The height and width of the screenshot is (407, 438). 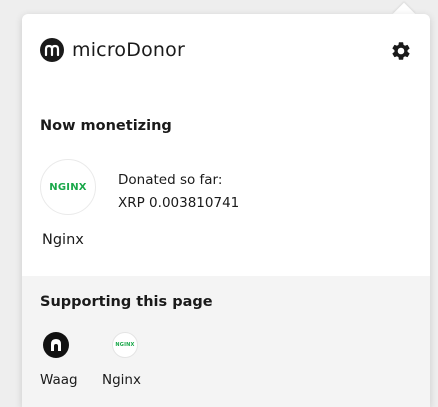 I want to click on brand: microDonor, so click(x=112, y=50).